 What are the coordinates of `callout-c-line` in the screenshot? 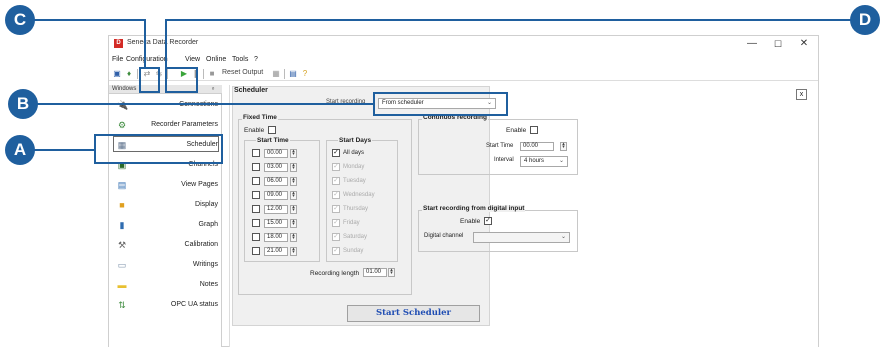 It's located at (145, 43).